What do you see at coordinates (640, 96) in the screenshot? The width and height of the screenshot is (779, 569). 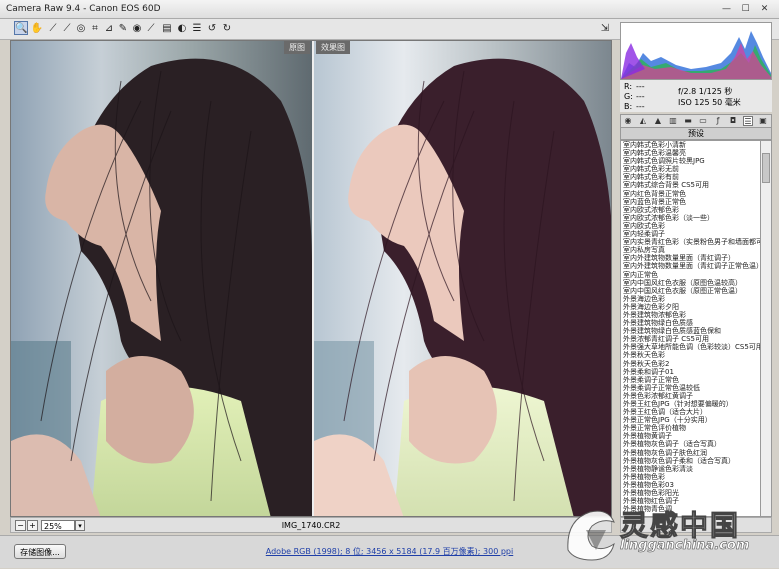 I see `g-value: ---` at bounding box center [640, 96].